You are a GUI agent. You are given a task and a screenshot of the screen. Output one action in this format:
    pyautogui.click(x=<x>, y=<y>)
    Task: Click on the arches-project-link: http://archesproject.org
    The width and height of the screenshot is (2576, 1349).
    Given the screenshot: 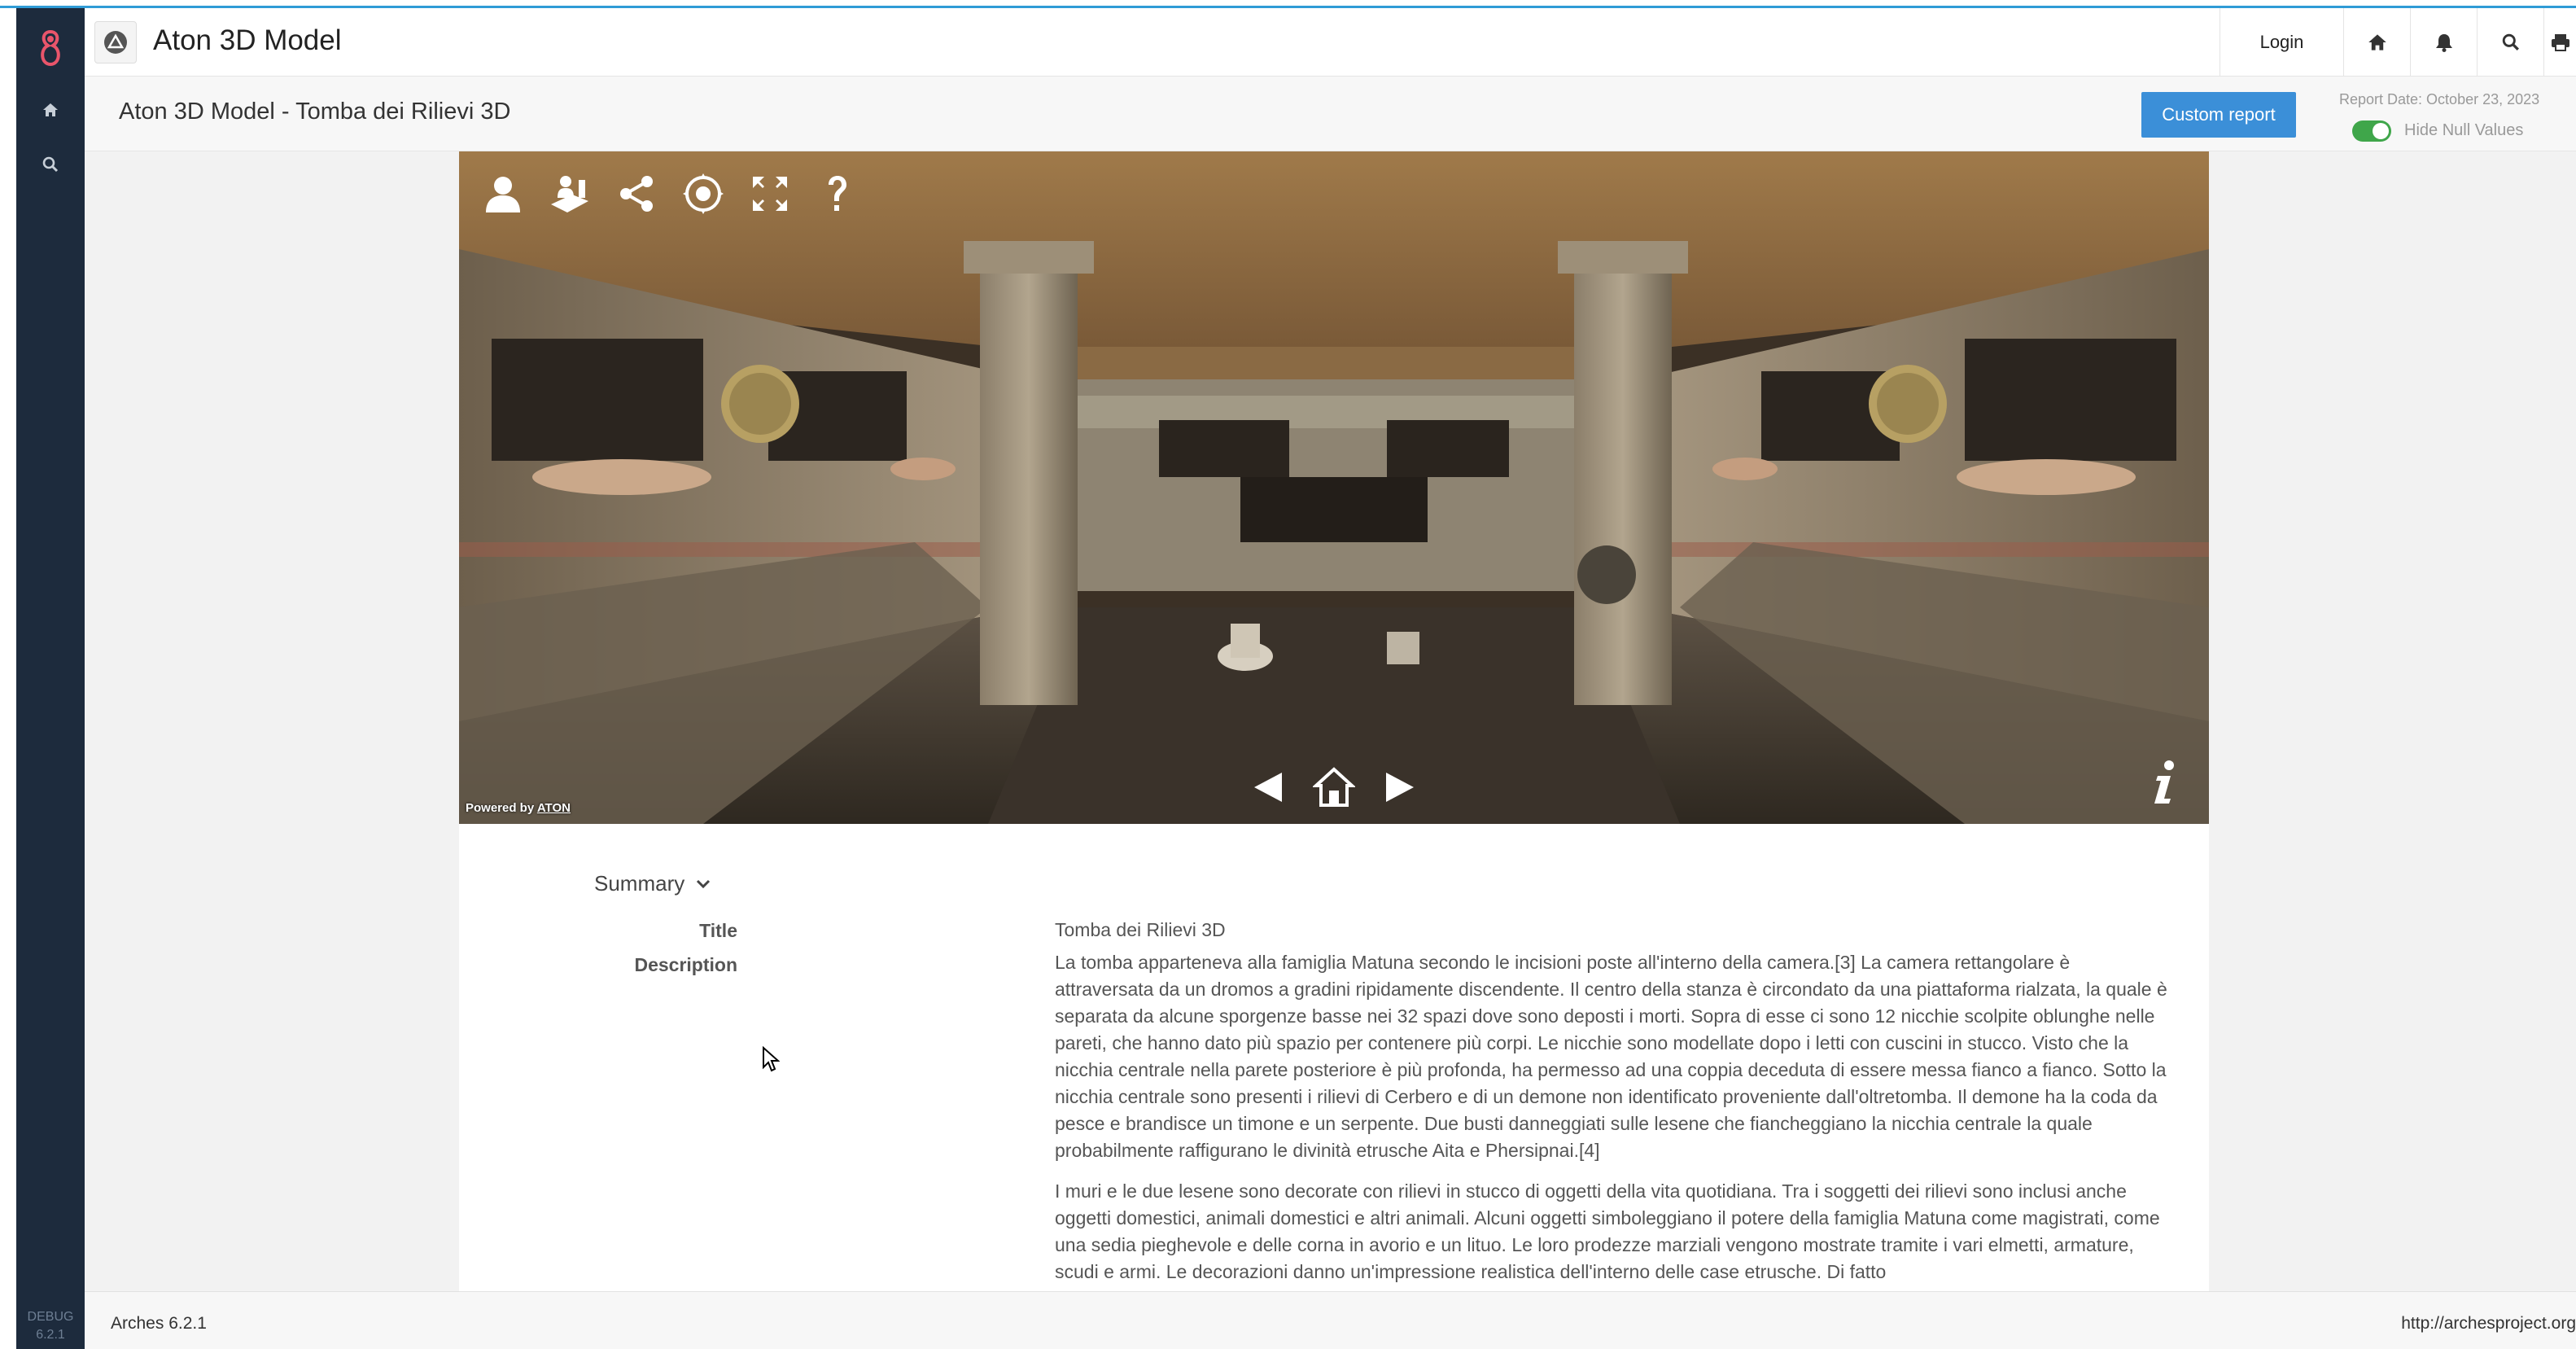 What is the action you would take?
    pyautogui.click(x=2488, y=1324)
    